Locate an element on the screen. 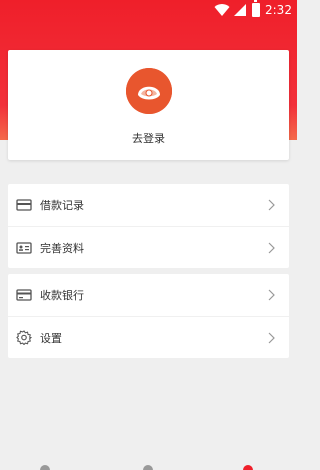 The image size is (320, 470). bottom-nav is located at coordinates (148, 466).